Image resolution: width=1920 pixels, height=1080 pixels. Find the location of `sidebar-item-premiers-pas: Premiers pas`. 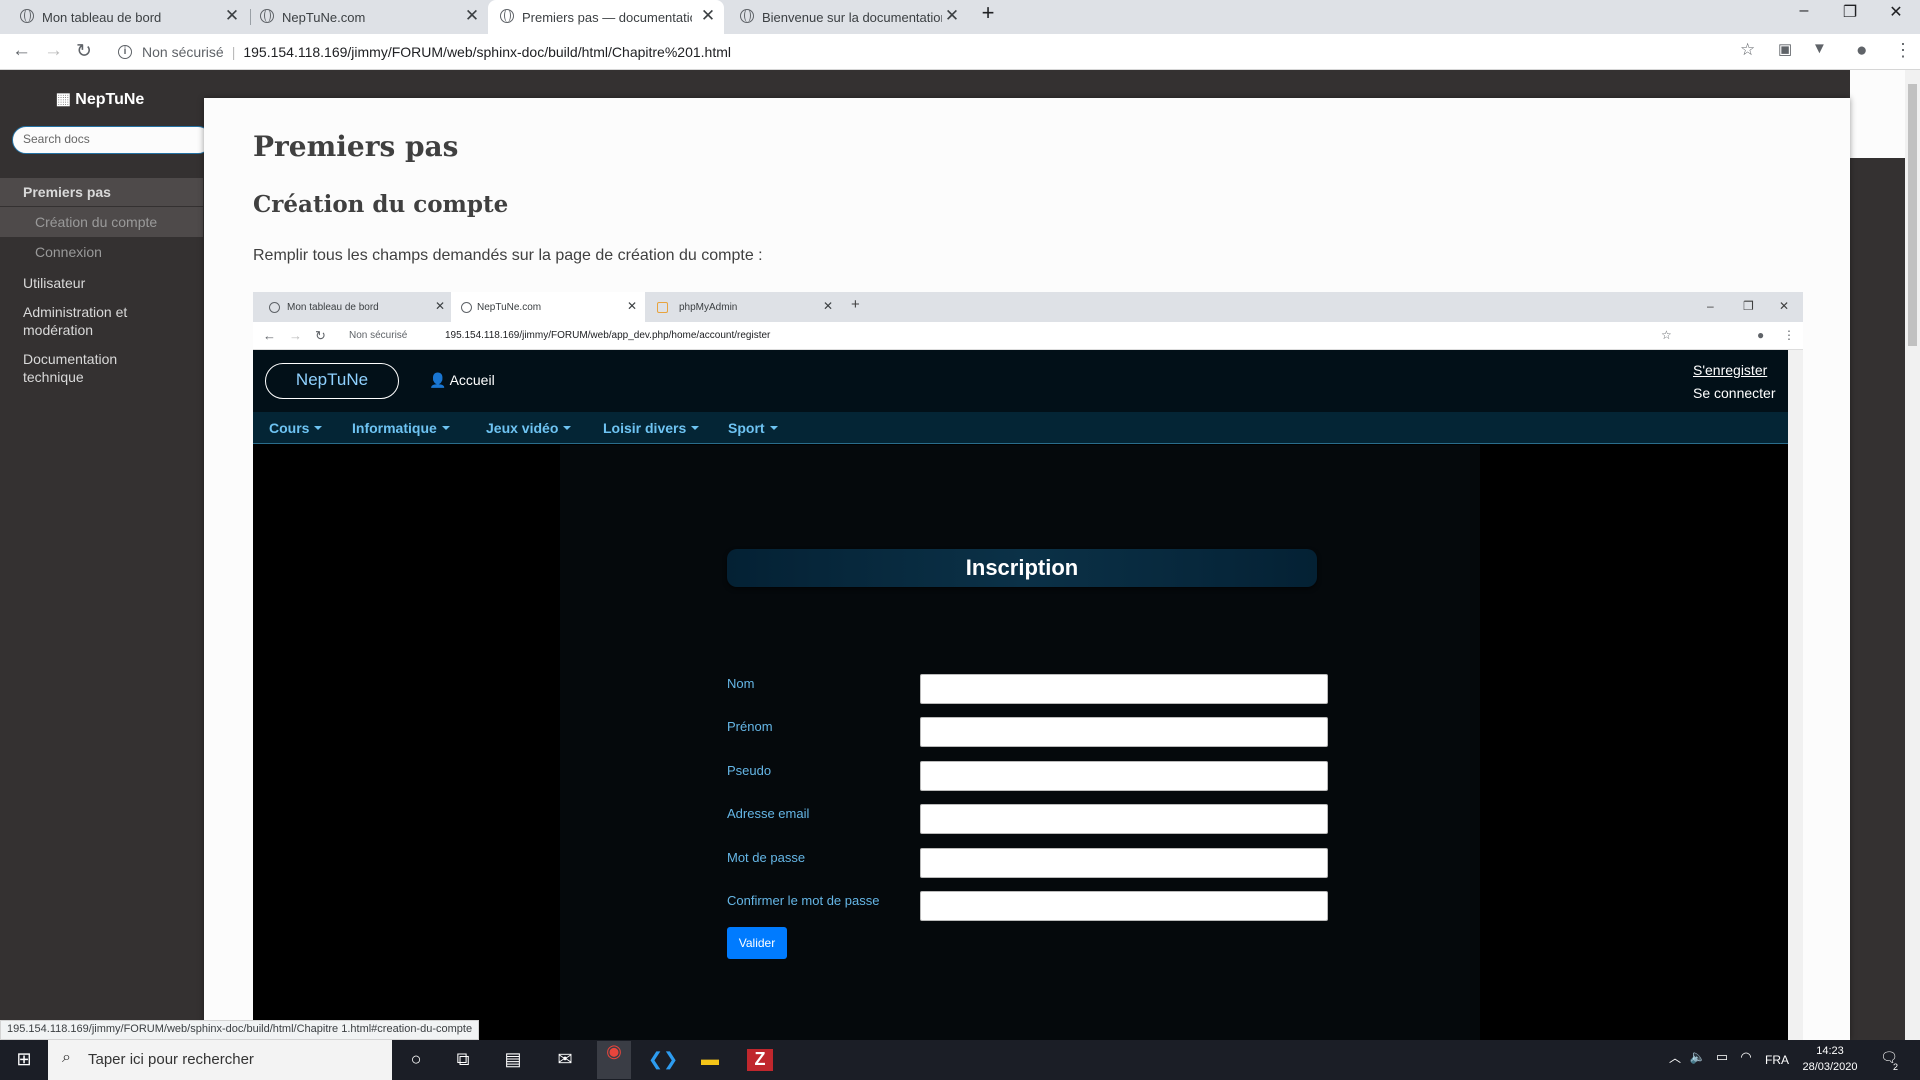

sidebar-item-premiers-pas: Premiers pas is located at coordinates (101, 192).